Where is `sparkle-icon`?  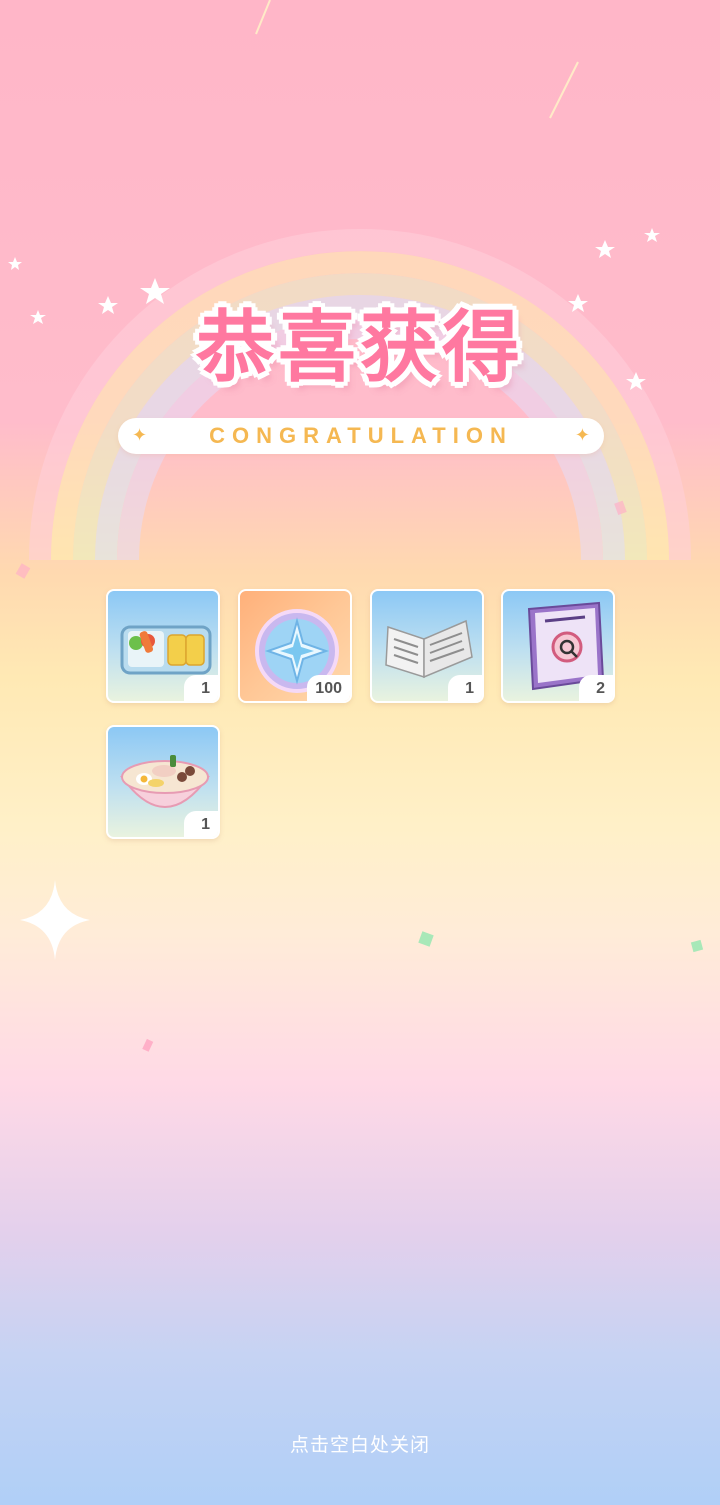 sparkle-icon is located at coordinates (55, 920).